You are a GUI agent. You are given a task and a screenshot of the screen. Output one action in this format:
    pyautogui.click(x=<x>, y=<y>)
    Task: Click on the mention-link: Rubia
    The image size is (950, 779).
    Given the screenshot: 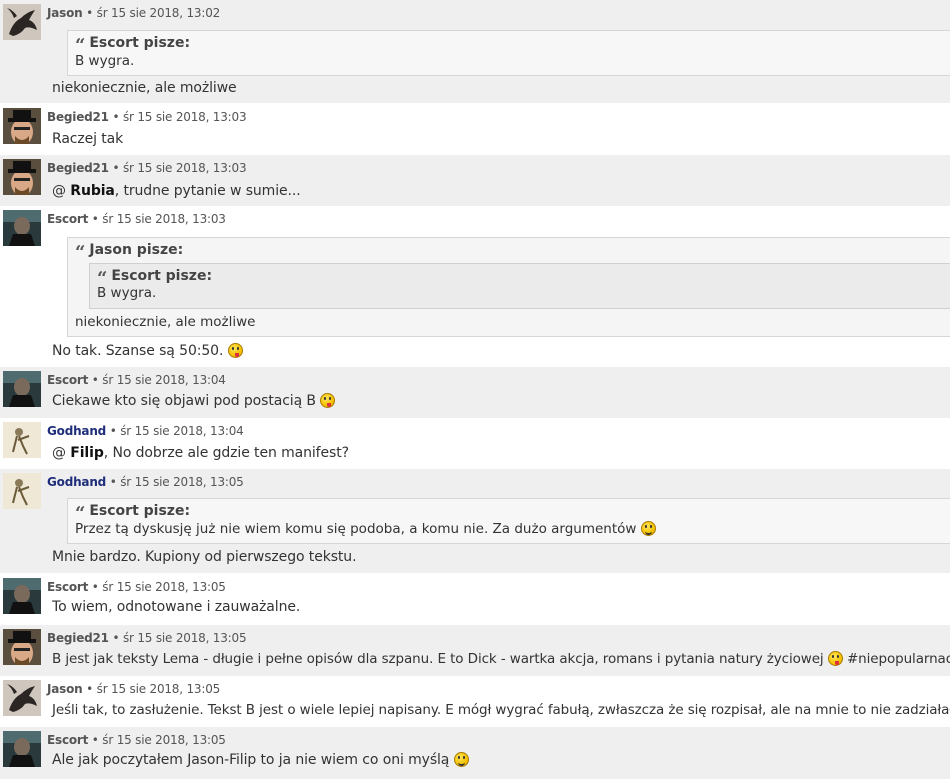 What is the action you would take?
    pyautogui.click(x=92, y=191)
    